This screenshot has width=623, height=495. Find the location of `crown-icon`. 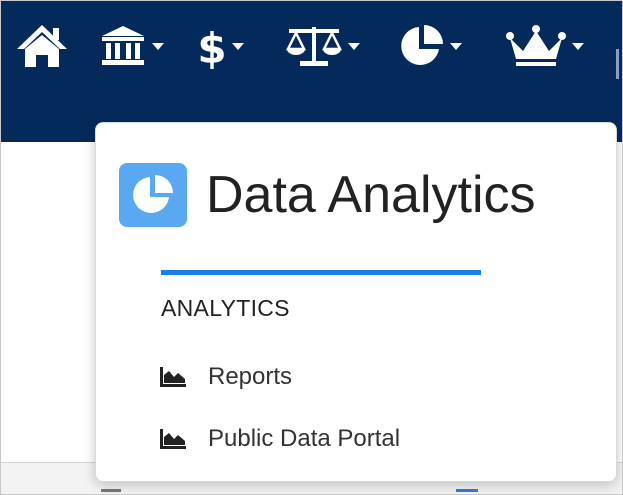

crown-icon is located at coordinates (536, 45).